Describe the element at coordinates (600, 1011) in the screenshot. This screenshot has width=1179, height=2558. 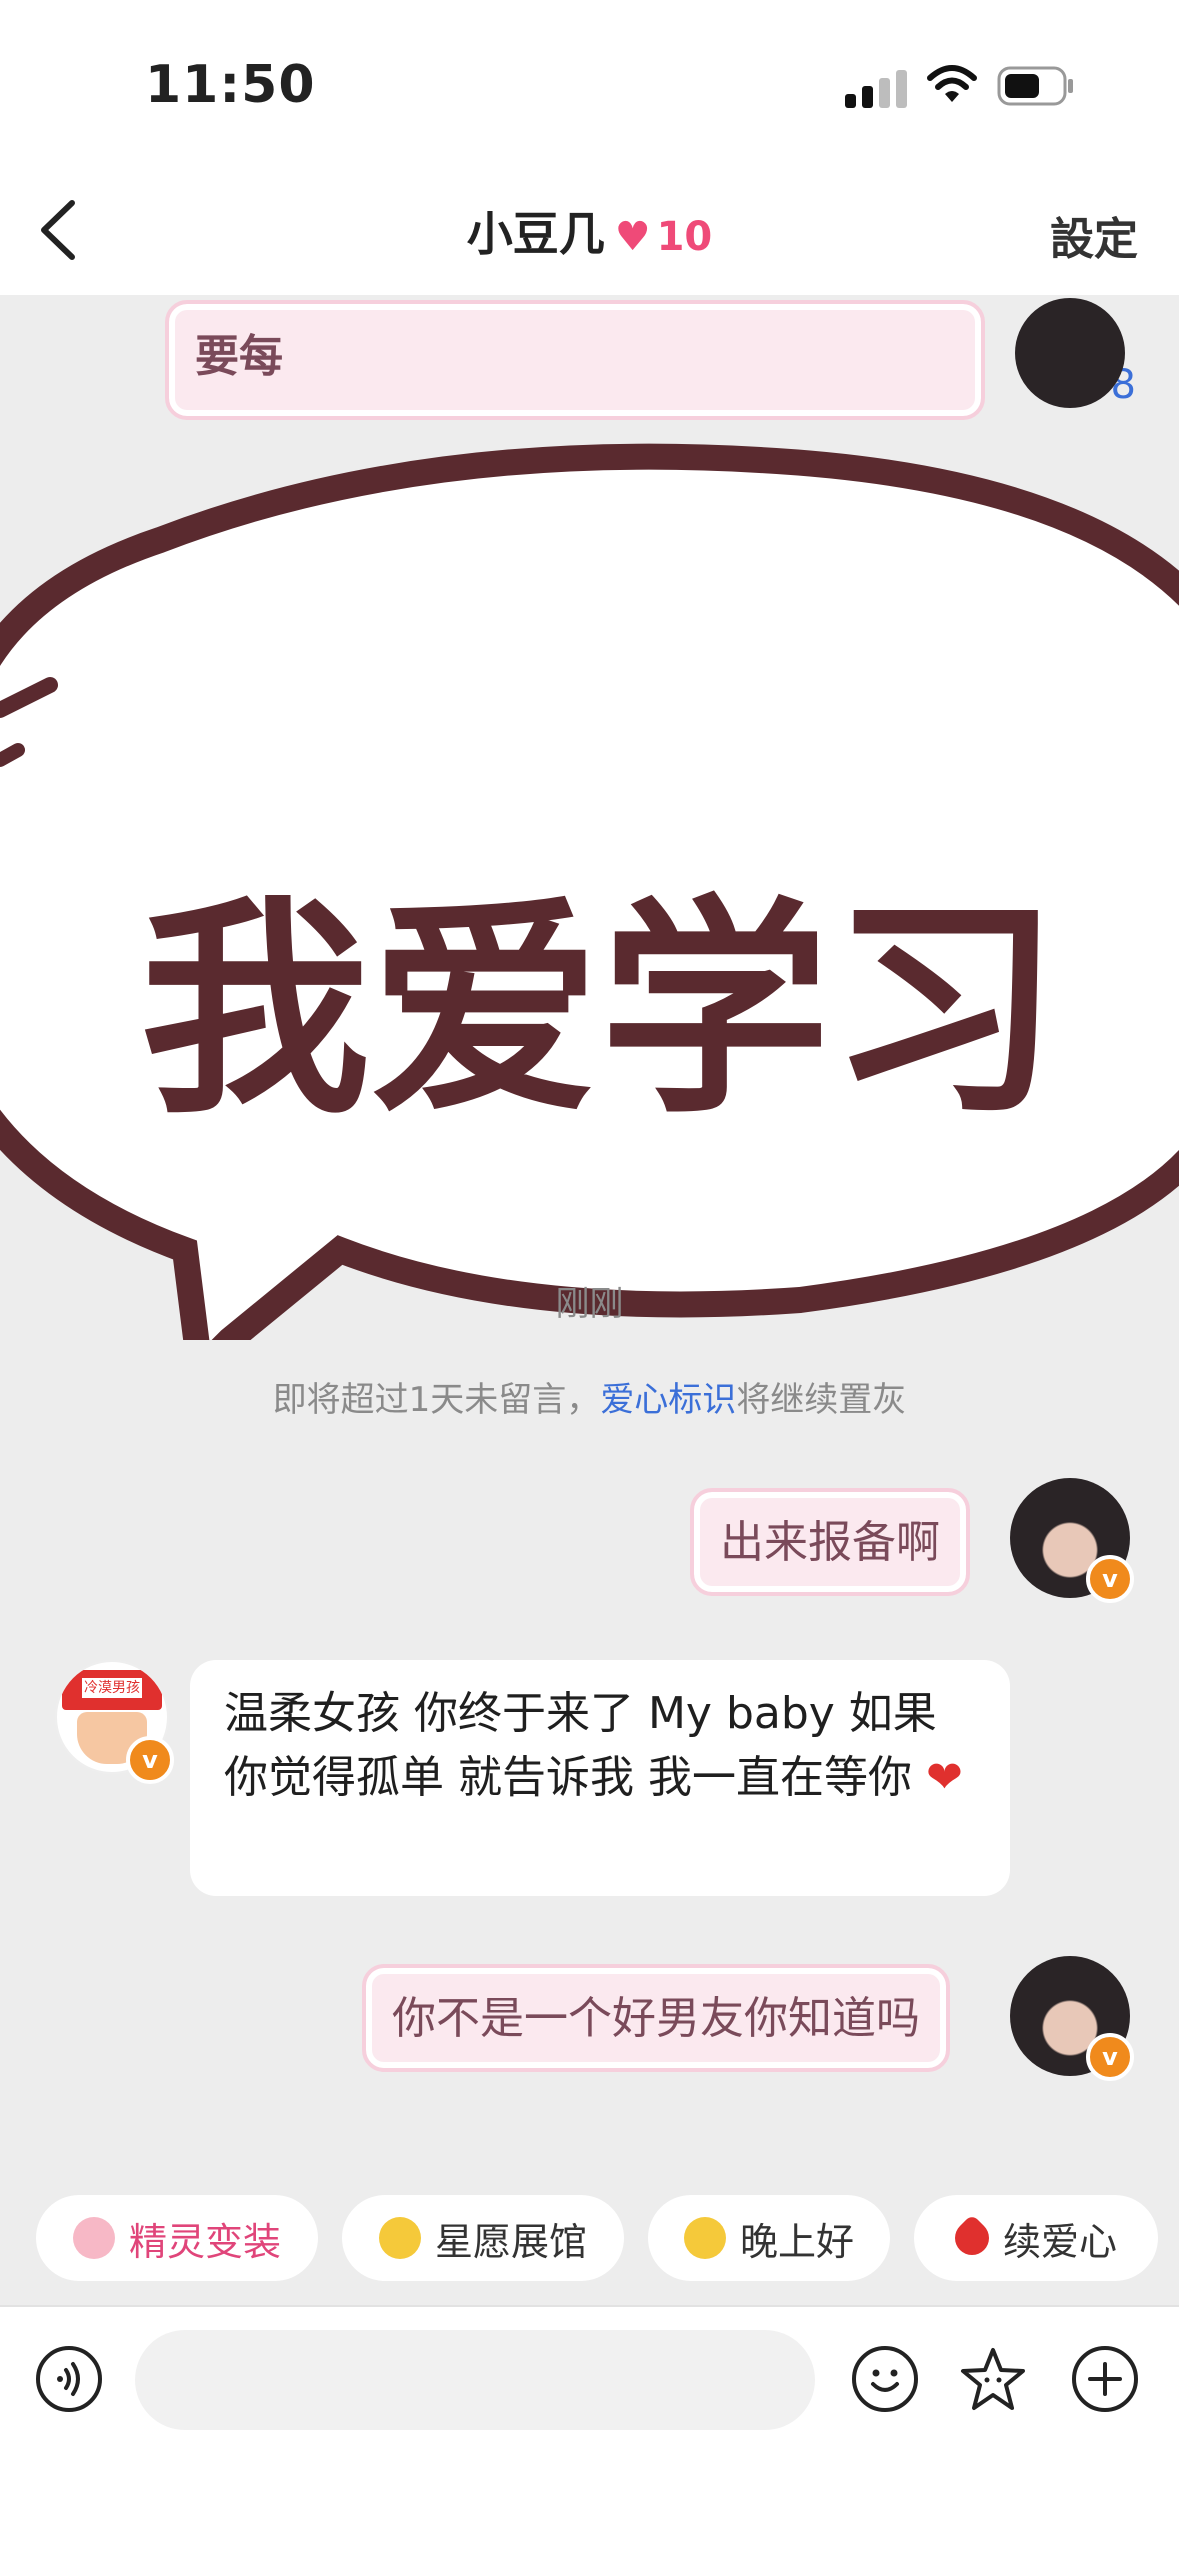
I see `sticker-text: 我爱学习` at that location.